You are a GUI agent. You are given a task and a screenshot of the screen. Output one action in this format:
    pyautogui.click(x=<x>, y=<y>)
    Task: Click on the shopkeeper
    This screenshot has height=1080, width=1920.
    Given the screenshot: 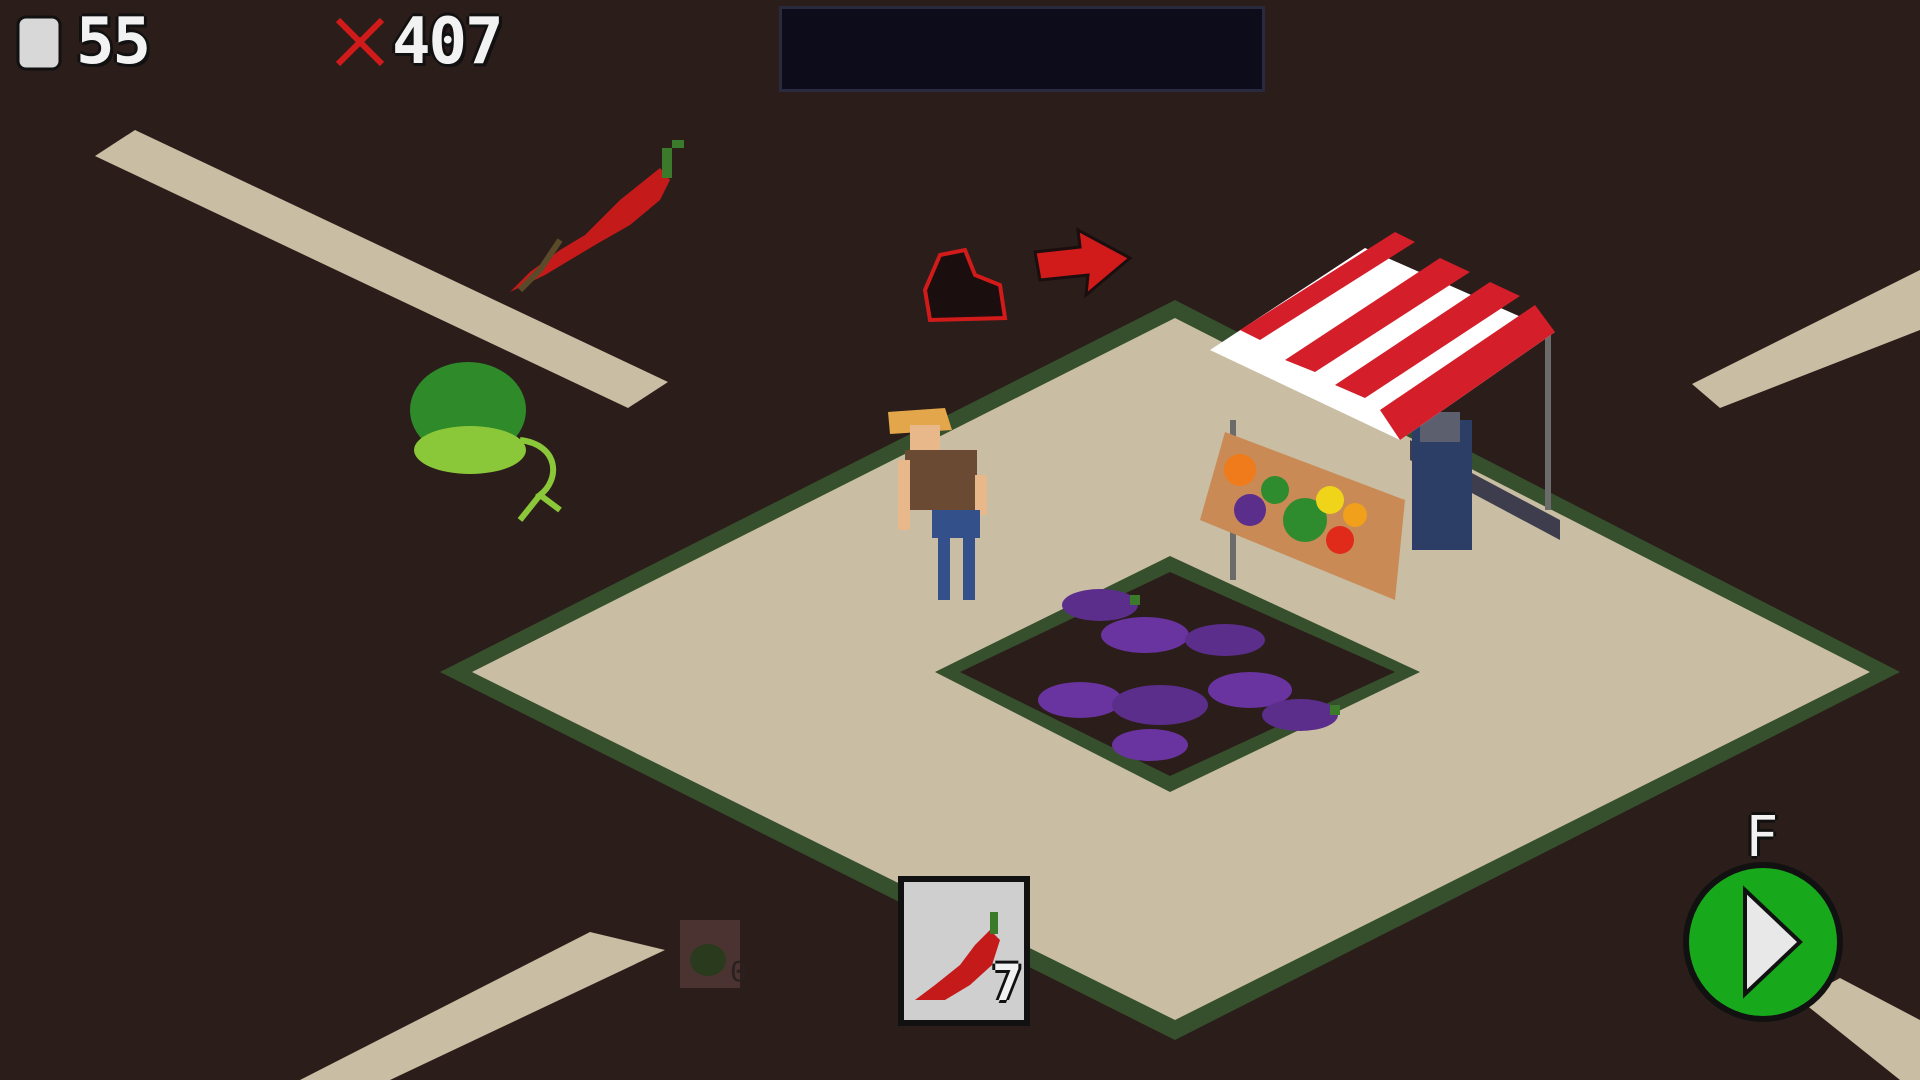 What is the action you would take?
    pyautogui.click(x=1442, y=481)
    